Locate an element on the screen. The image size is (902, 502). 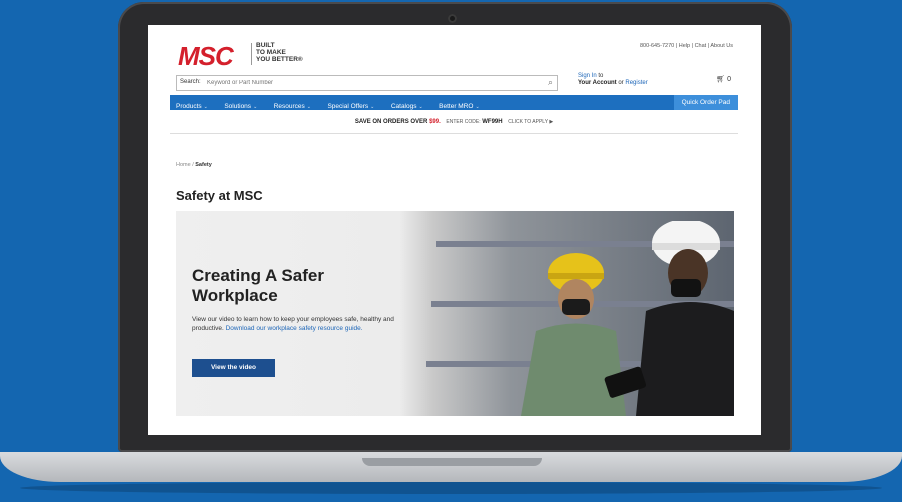
chat-link: Chat is located at coordinates (701, 46).